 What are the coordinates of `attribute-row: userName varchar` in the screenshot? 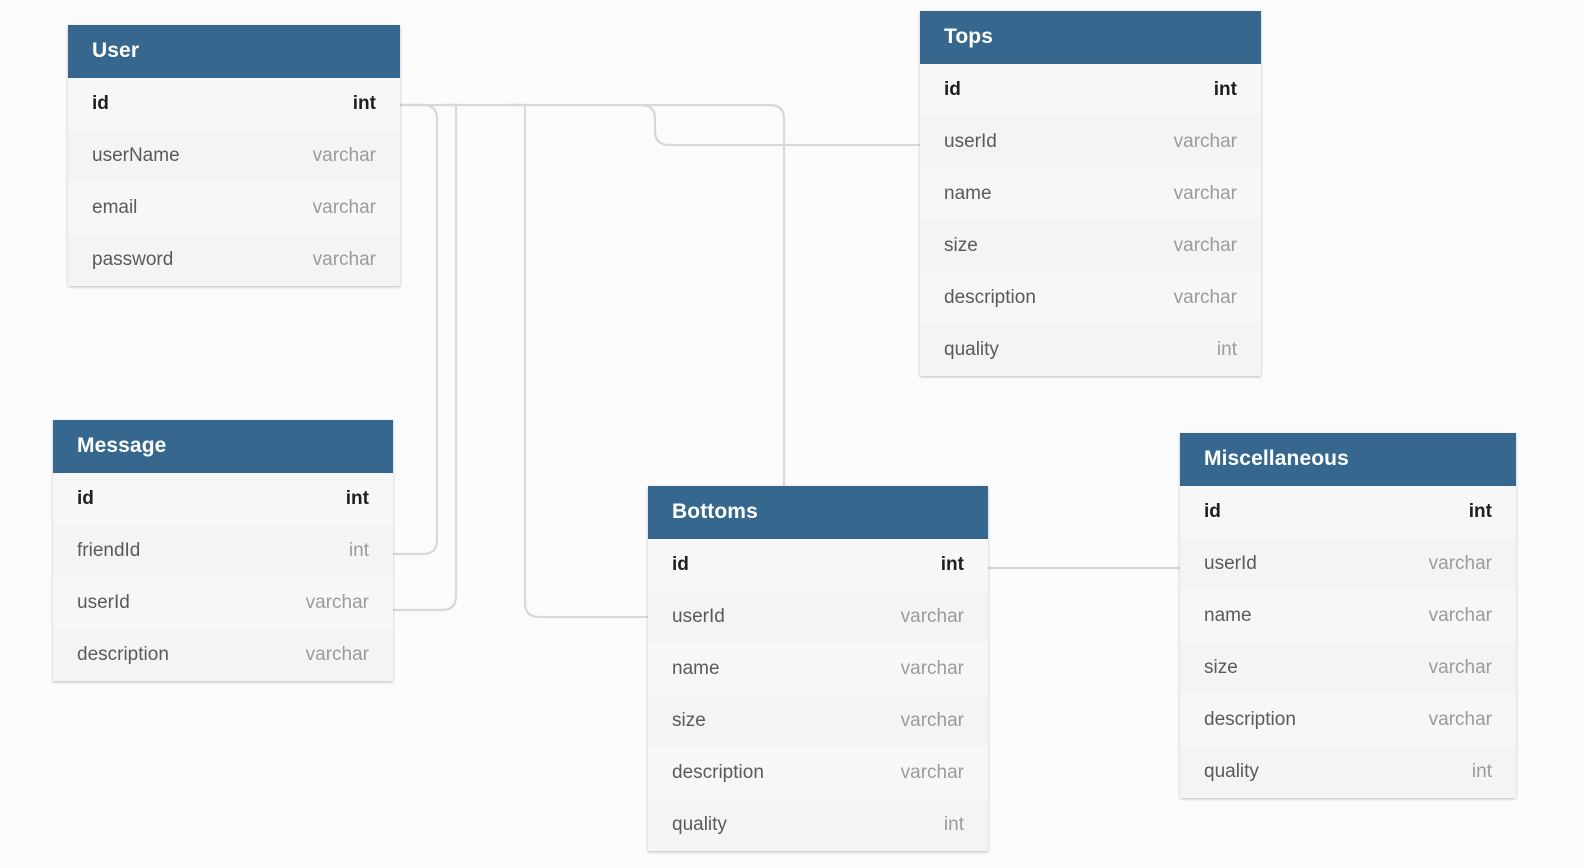 It's located at (234, 156).